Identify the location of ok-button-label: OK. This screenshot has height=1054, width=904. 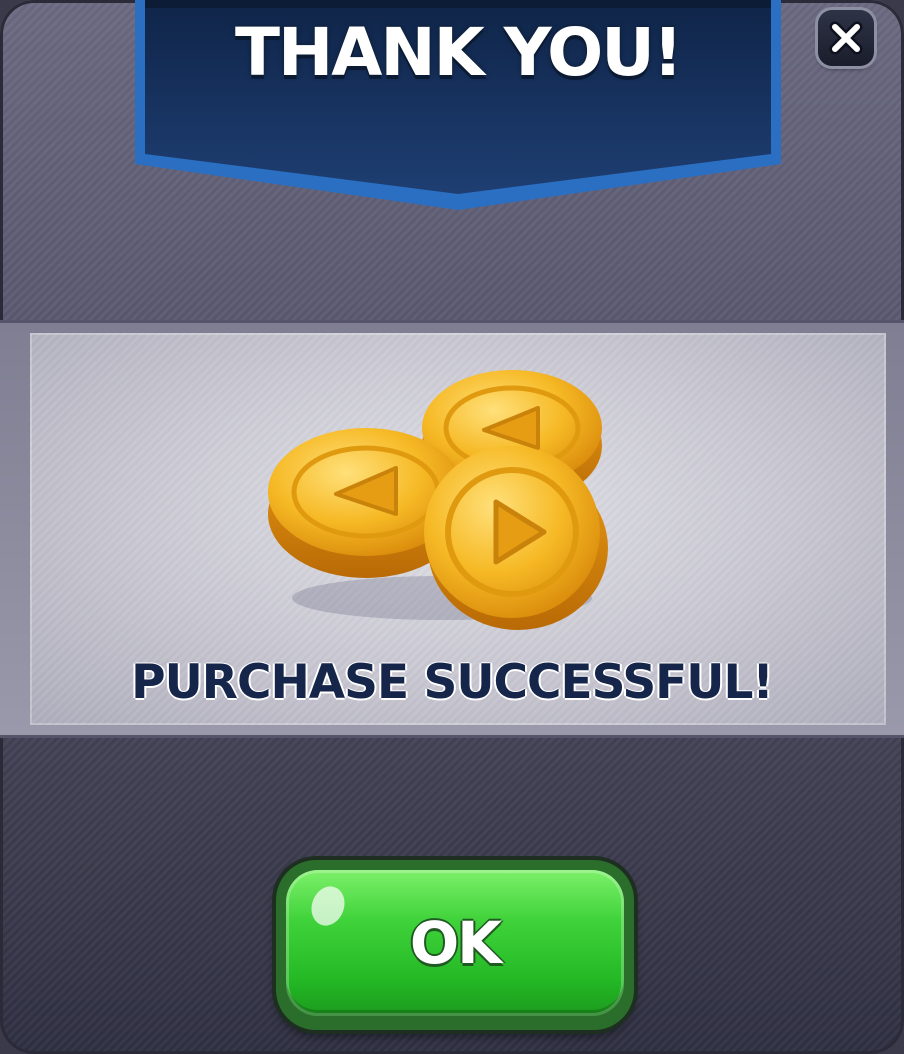
(455, 943).